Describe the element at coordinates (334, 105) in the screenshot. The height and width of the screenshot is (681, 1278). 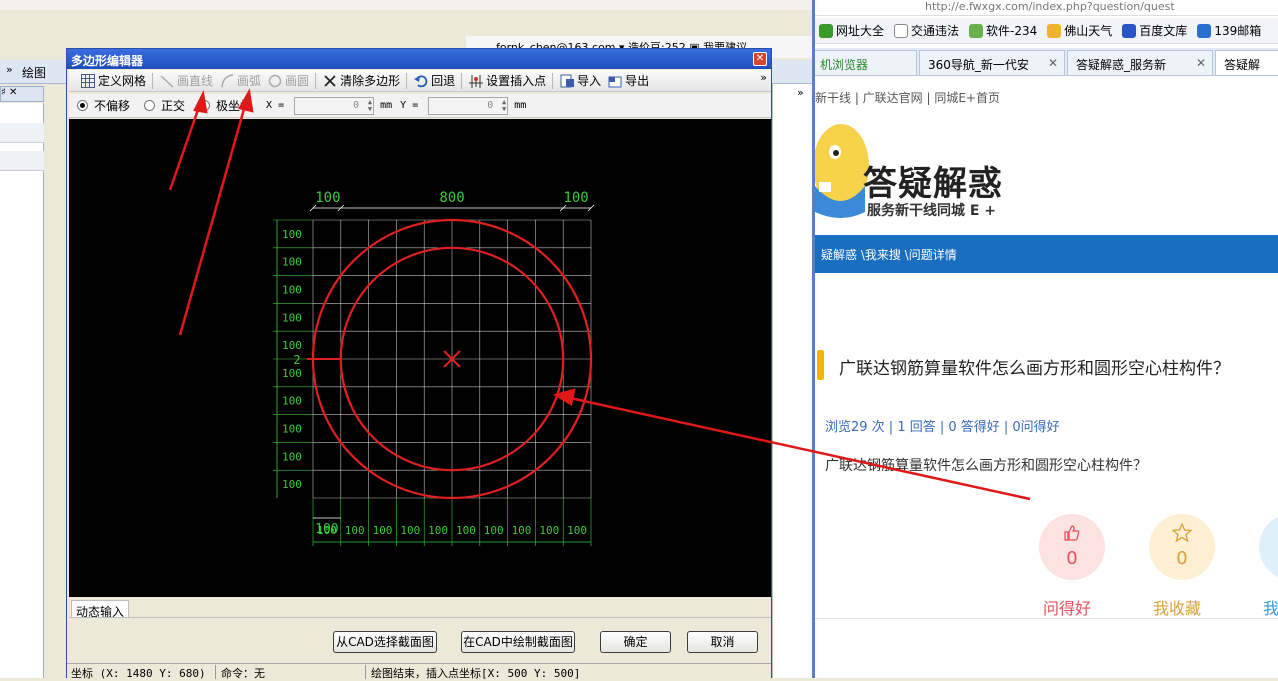
I see `x-input: 0 ▲ ▼` at that location.